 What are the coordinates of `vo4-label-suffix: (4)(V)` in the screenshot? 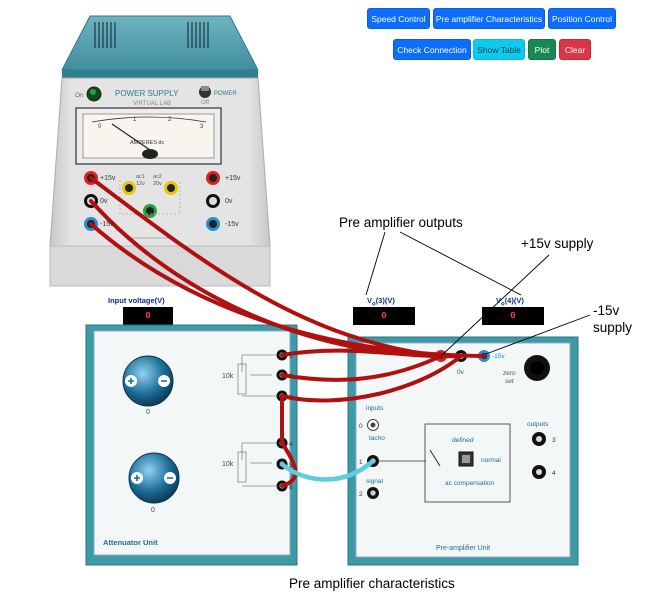 It's located at (514, 300).